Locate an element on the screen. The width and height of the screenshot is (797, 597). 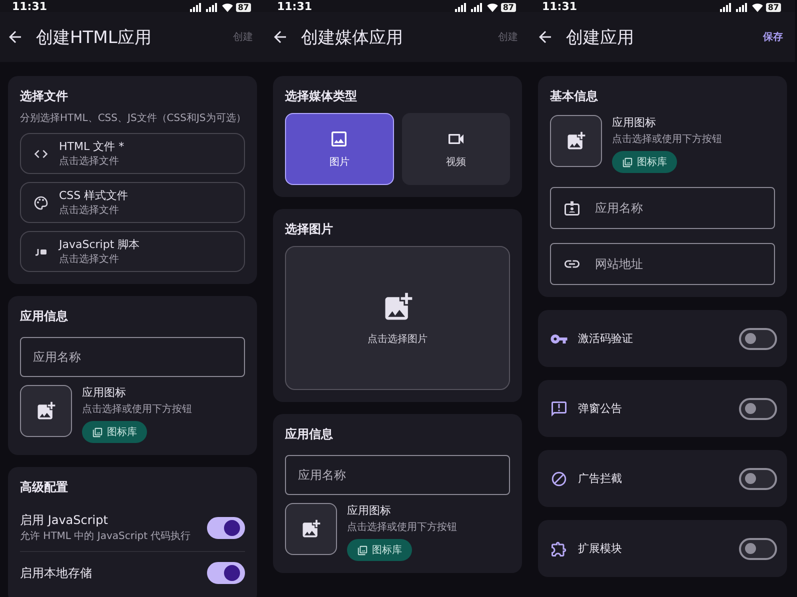
setting-hint: 允许 HTML 中的 JavaScript 代码执行 is located at coordinates (105, 536).